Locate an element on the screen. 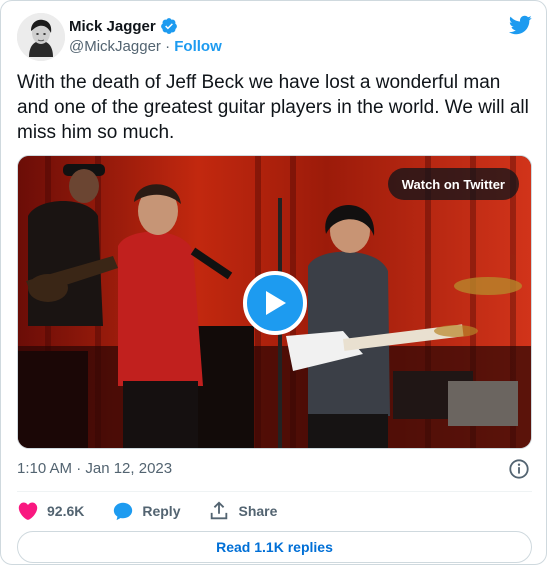  avatar is located at coordinates (41, 37).